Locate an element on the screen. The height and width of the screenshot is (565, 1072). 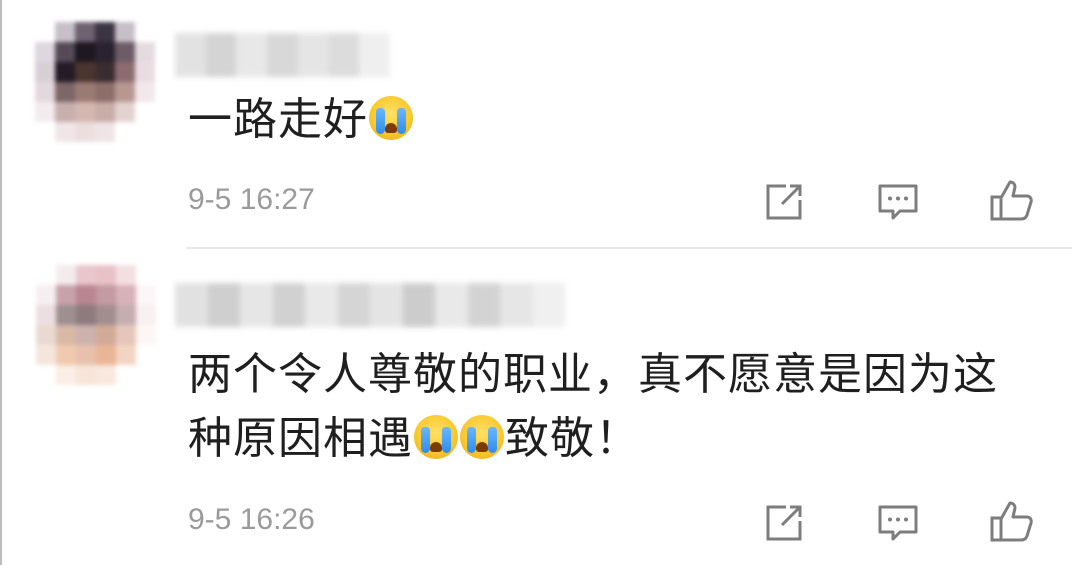
comment-text: 一路走好 is located at coordinates (301, 120).